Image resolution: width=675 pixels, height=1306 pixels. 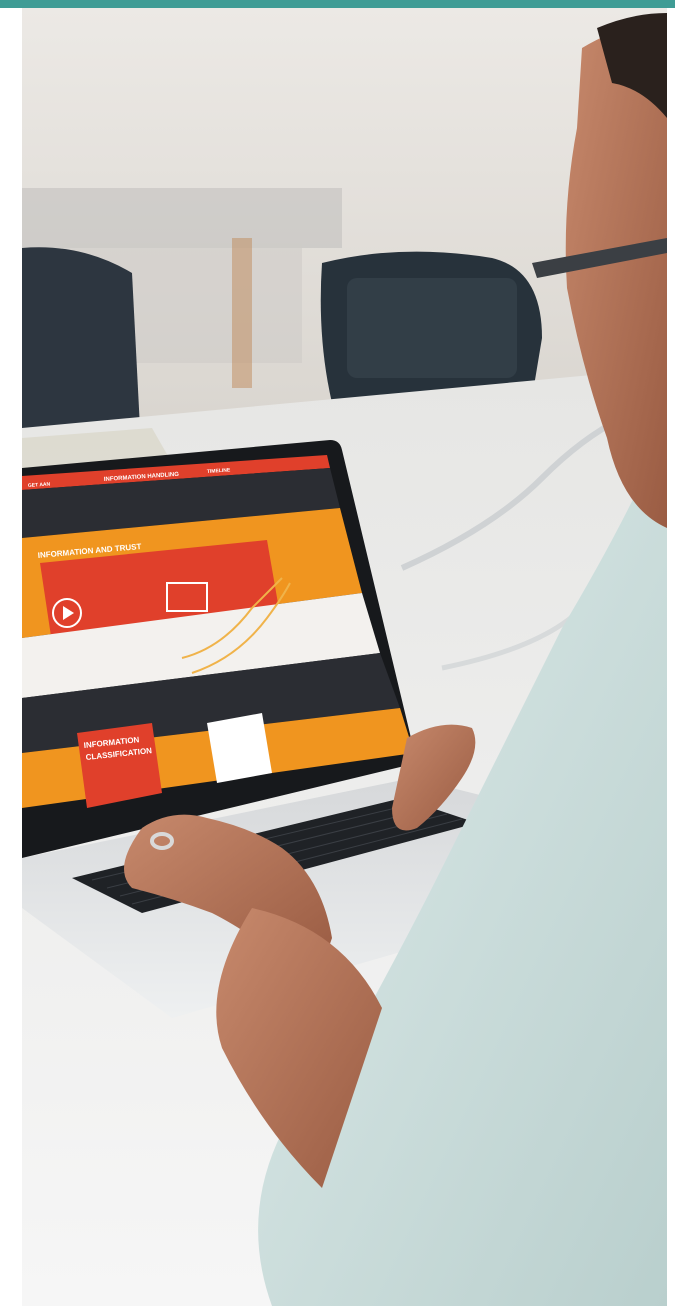 I want to click on background-furniture, so click(x=182, y=218).